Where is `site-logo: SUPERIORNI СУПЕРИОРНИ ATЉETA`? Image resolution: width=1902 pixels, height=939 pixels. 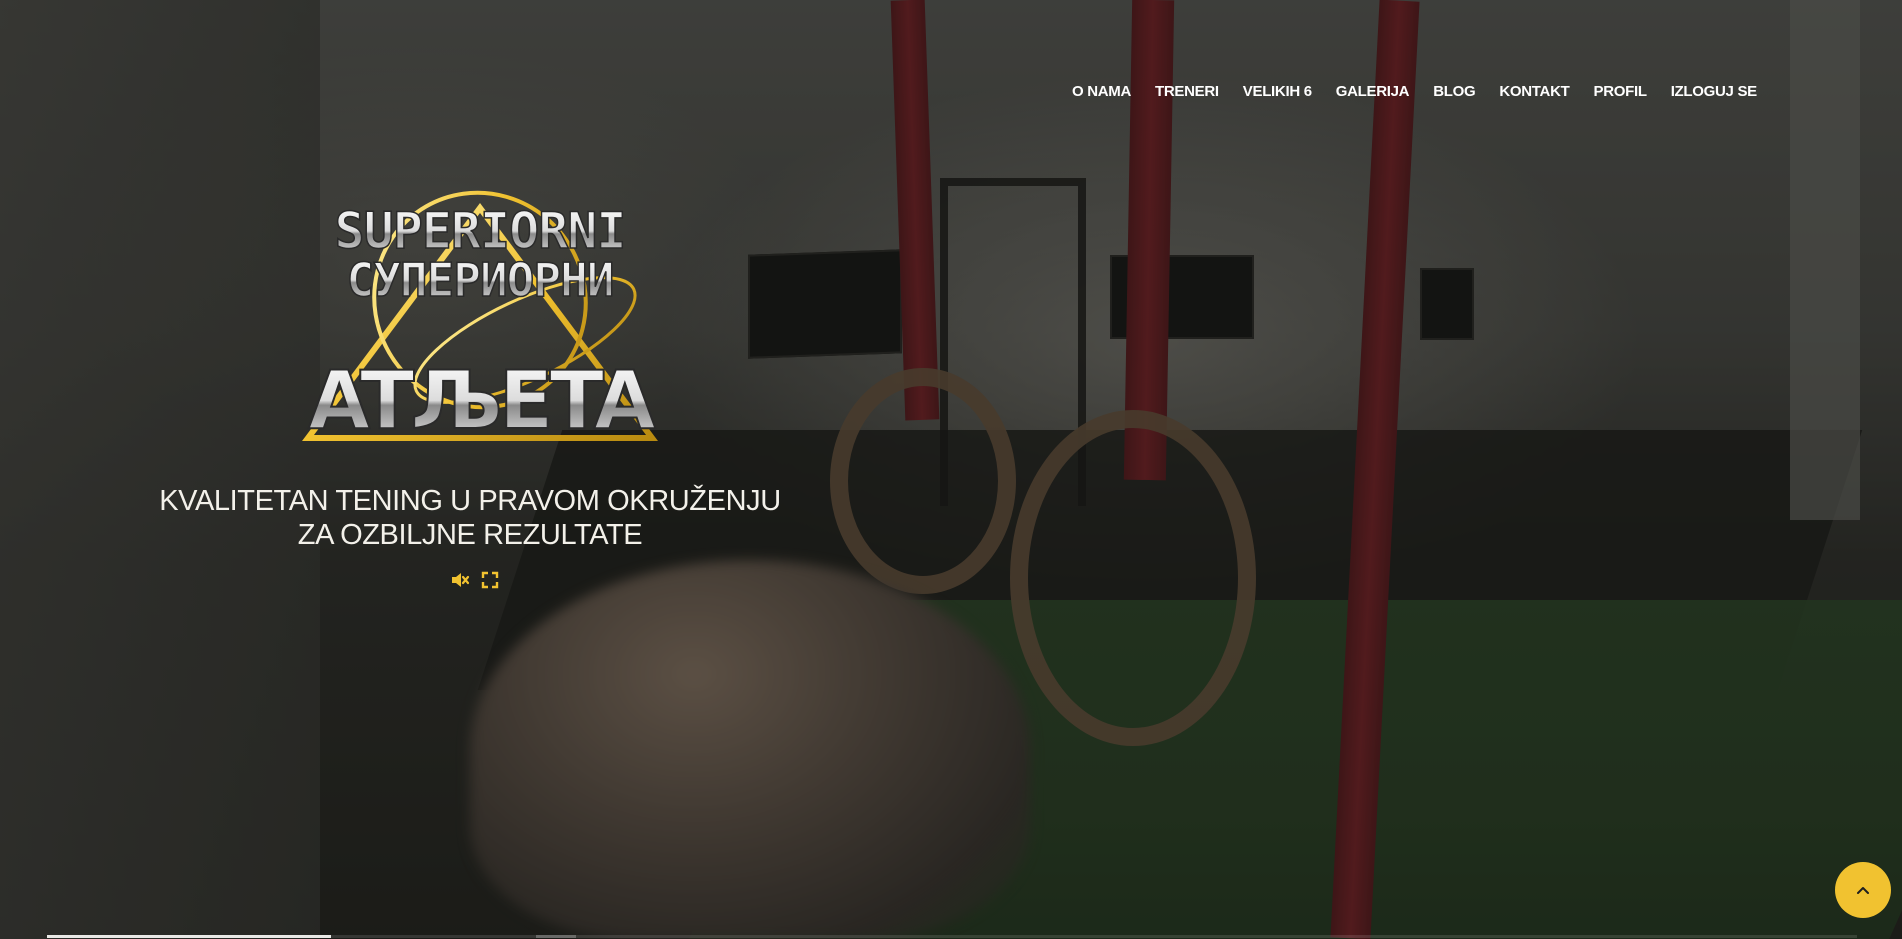 site-logo: SUPERIORNI СУПЕРИОРНИ ATЉETA is located at coordinates (480, 320).